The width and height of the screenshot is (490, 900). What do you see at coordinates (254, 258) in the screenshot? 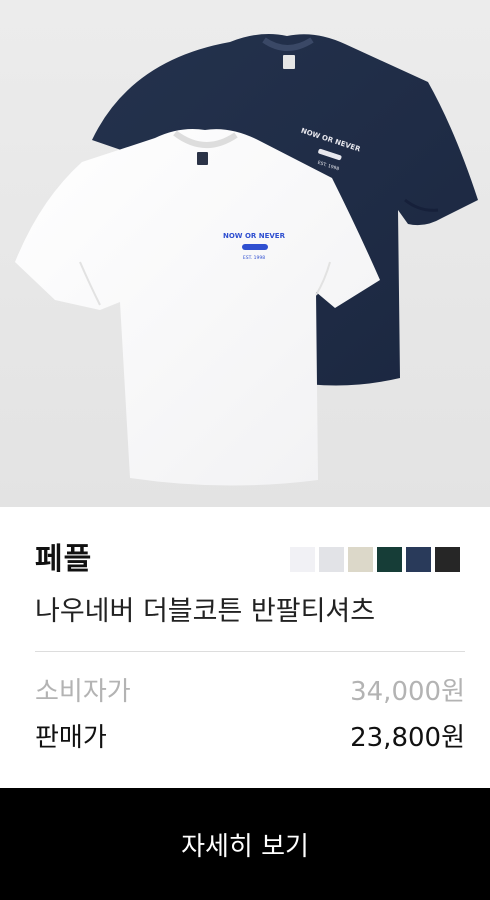
I see `graphic-subtext: EST. 1998` at bounding box center [254, 258].